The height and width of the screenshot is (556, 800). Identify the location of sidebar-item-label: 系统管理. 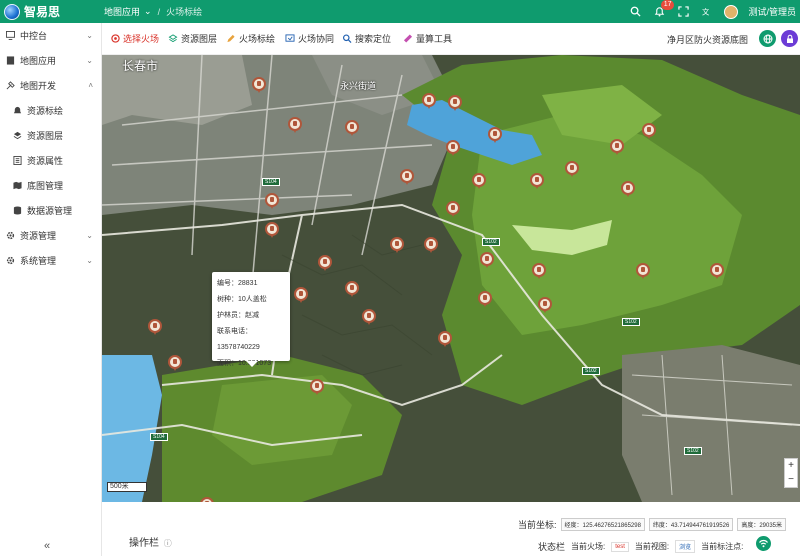
(38, 261).